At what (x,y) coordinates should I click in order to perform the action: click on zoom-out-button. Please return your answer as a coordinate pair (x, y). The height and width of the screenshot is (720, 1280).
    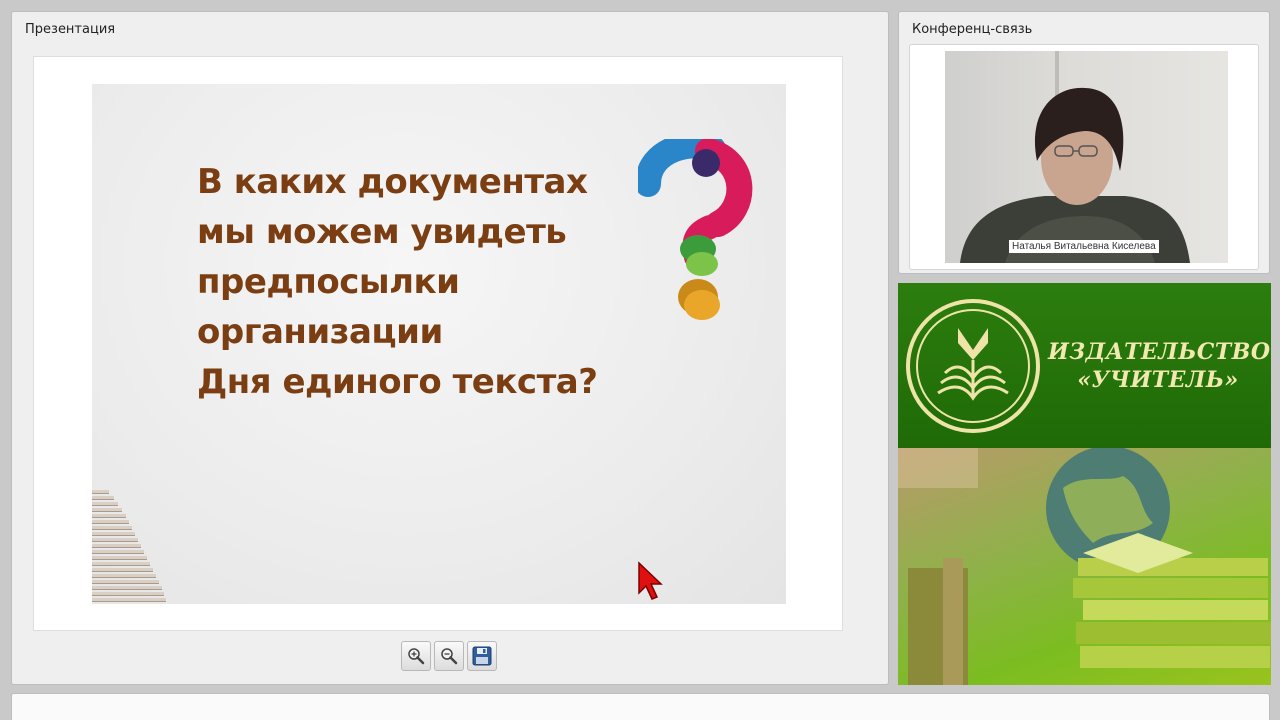
    Looking at the image, I should click on (449, 656).